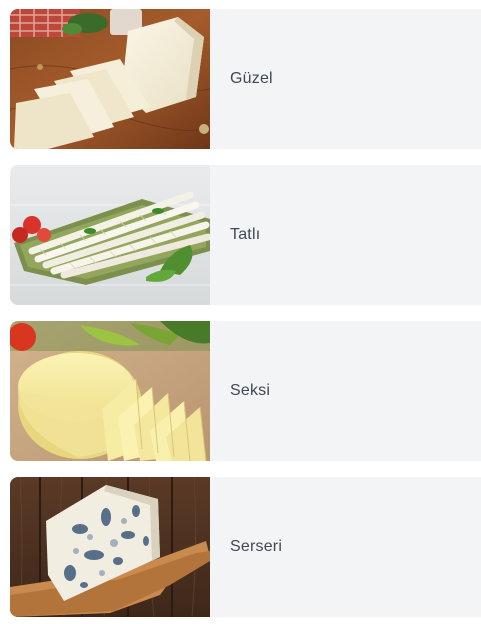 This screenshot has height=624, width=481. What do you see at coordinates (250, 390) in the screenshot?
I see `item-label: Seksi` at bounding box center [250, 390].